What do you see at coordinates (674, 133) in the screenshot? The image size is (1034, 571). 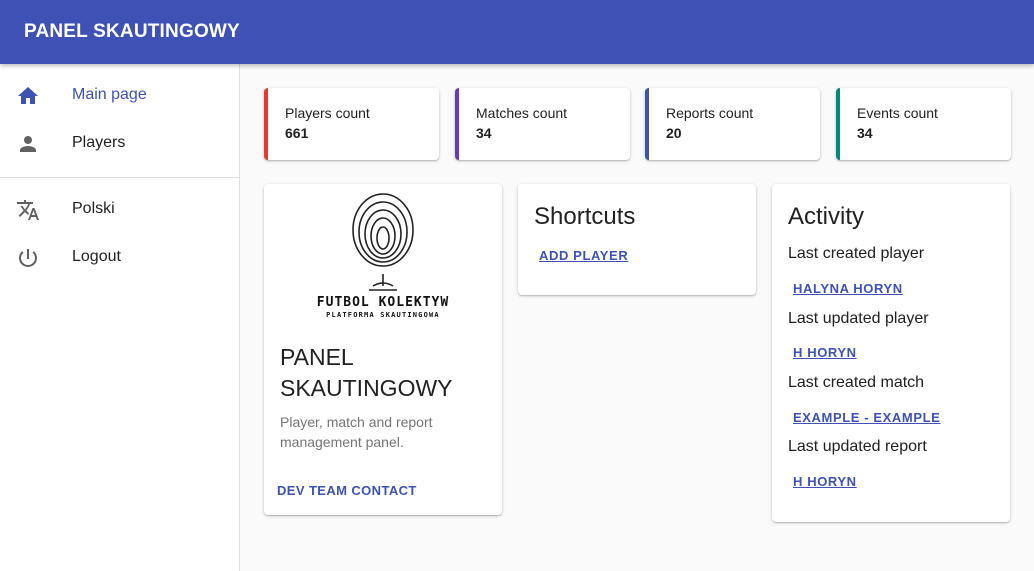 I see `stat-value: 20` at bounding box center [674, 133].